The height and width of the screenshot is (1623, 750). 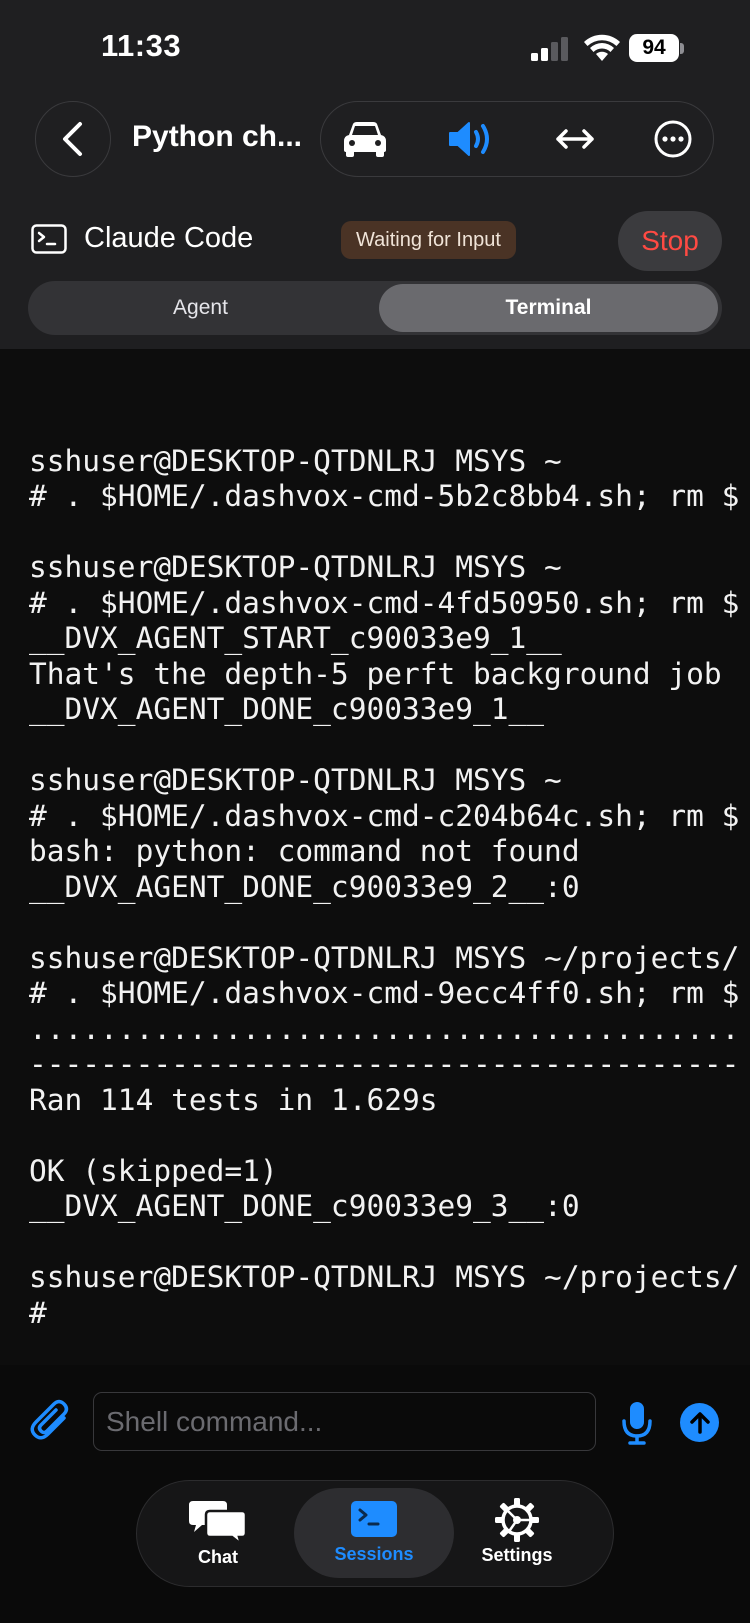 What do you see at coordinates (384, 1064) in the screenshot?
I see `terminal-line: ----------------------------------------` at bounding box center [384, 1064].